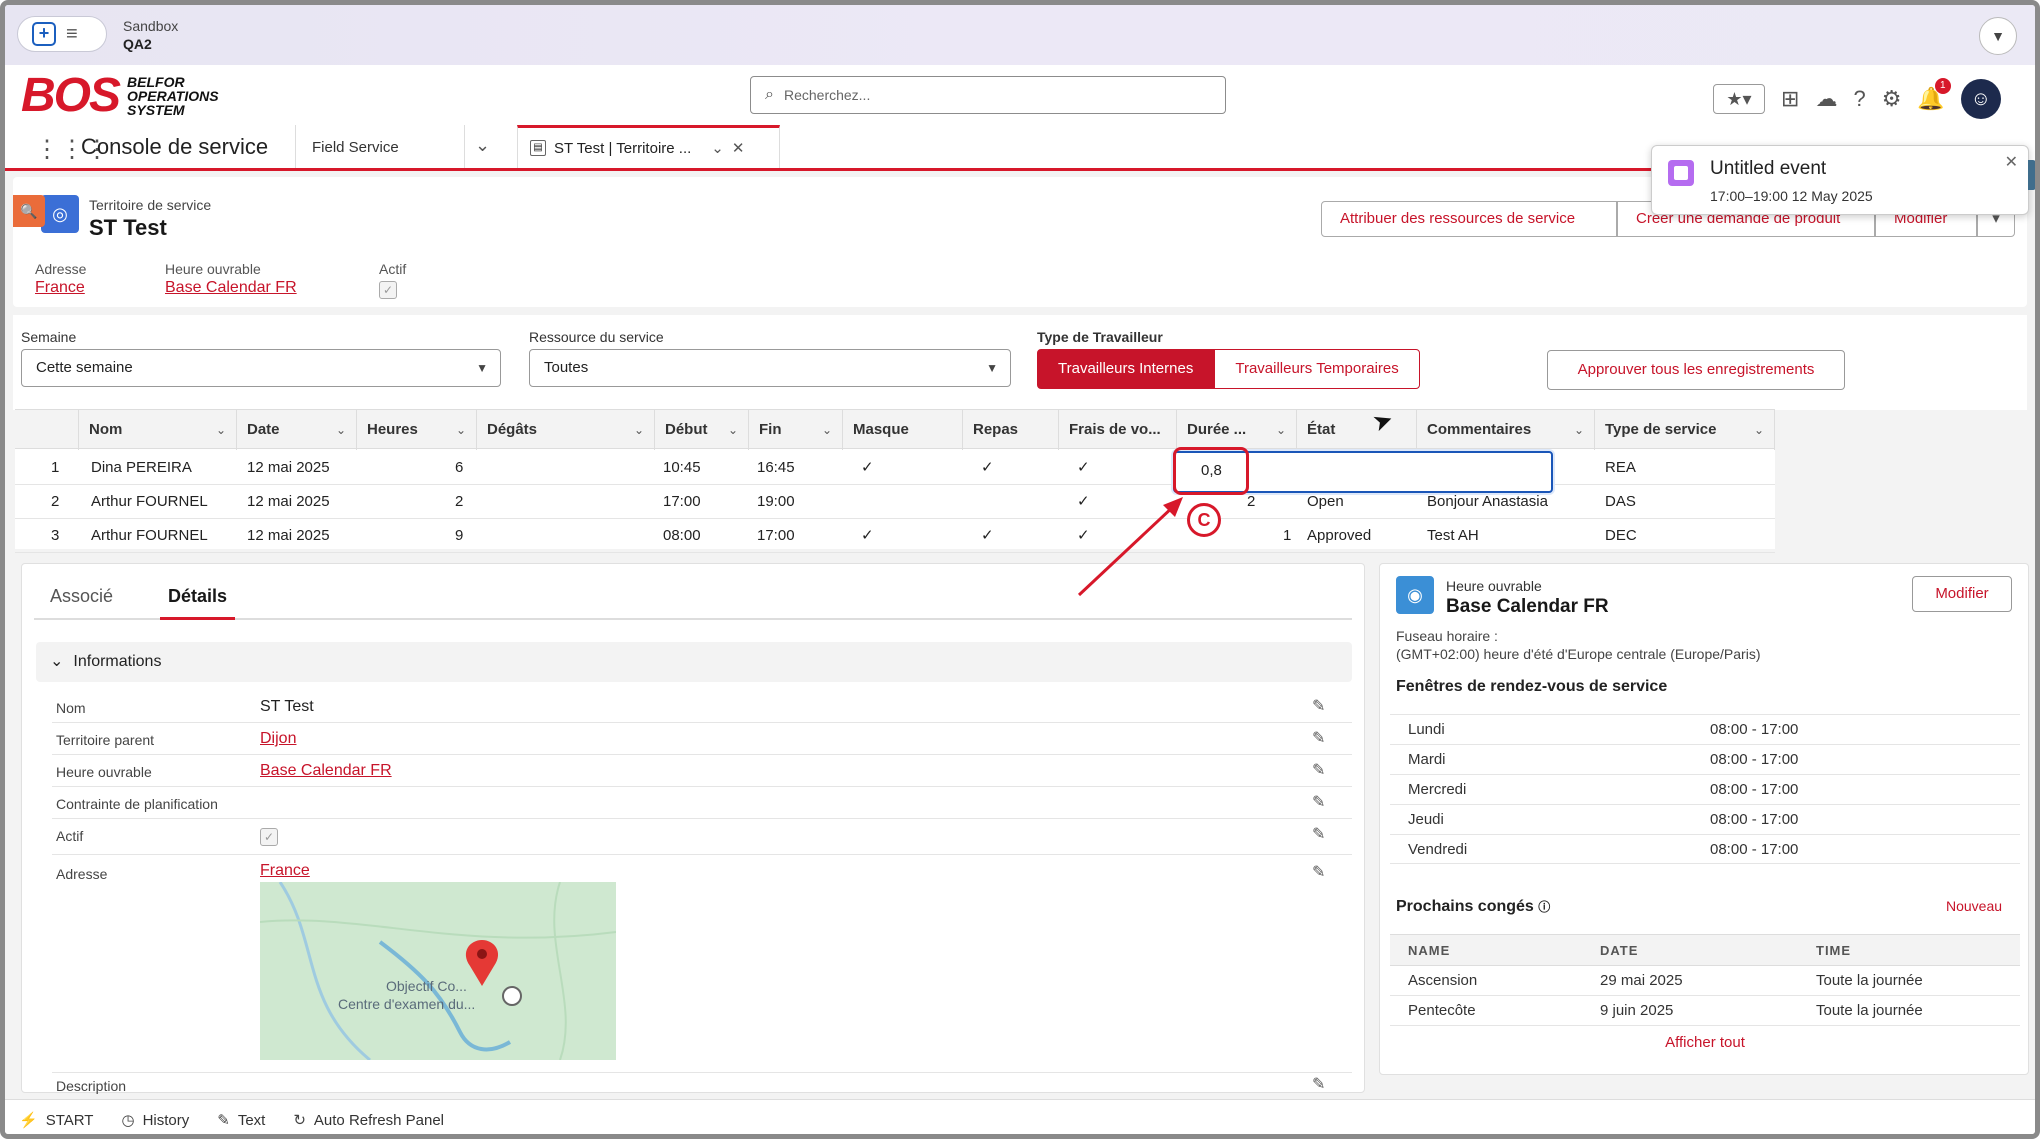 The width and height of the screenshot is (2040, 1139). What do you see at coordinates (56, 1120) in the screenshot?
I see `utility-start: ⚡ START` at bounding box center [56, 1120].